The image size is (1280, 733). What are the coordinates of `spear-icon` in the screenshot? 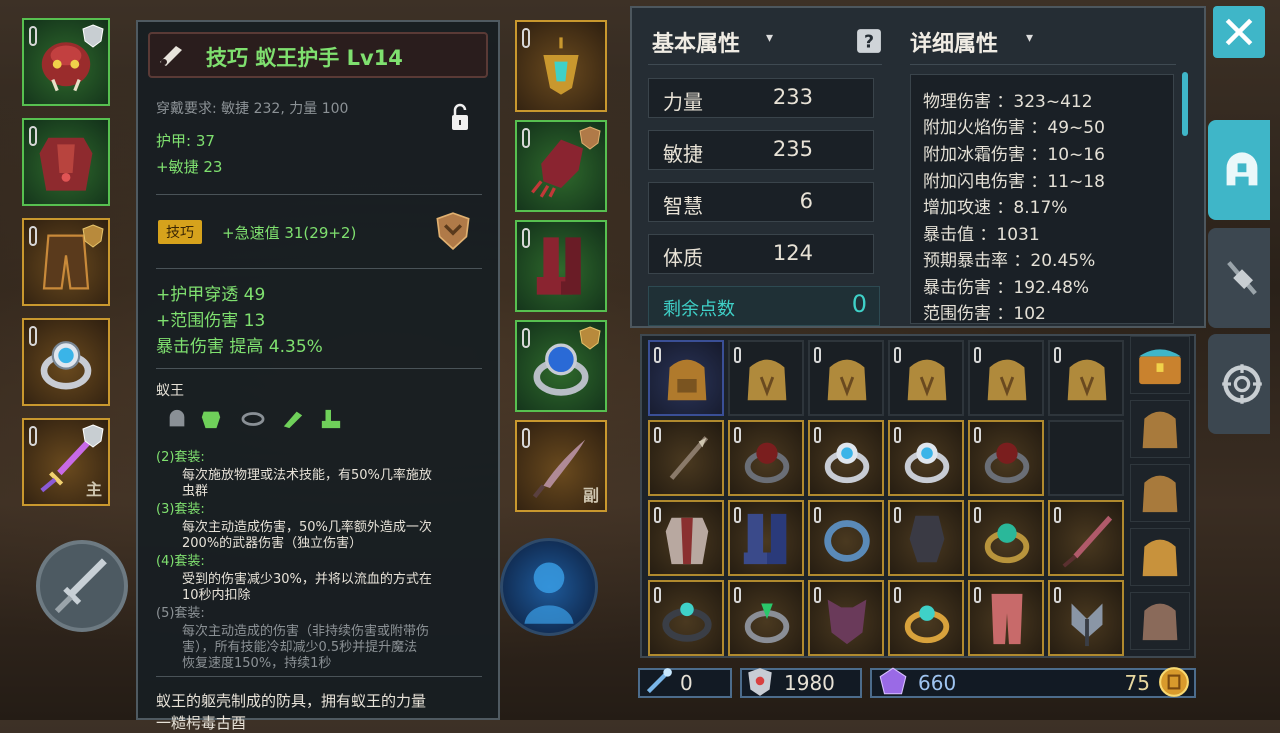 It's located at (689, 458).